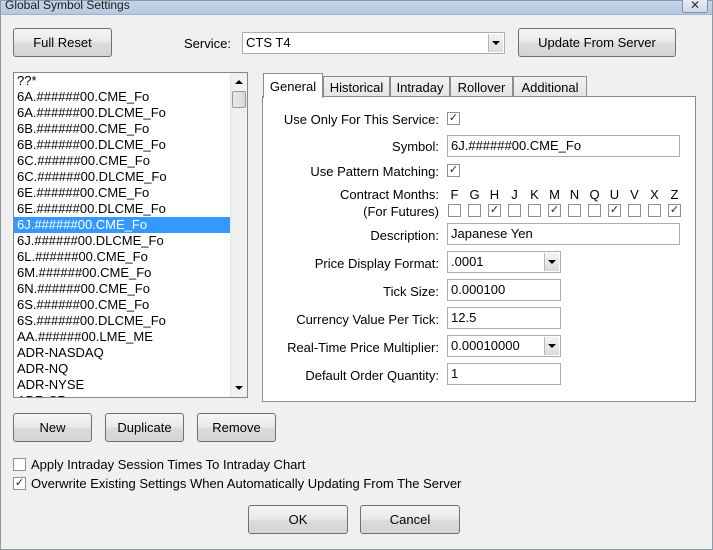 The width and height of the screenshot is (713, 550). Describe the element at coordinates (563, 234) in the screenshot. I see `description-field: Japanese Yen` at that location.